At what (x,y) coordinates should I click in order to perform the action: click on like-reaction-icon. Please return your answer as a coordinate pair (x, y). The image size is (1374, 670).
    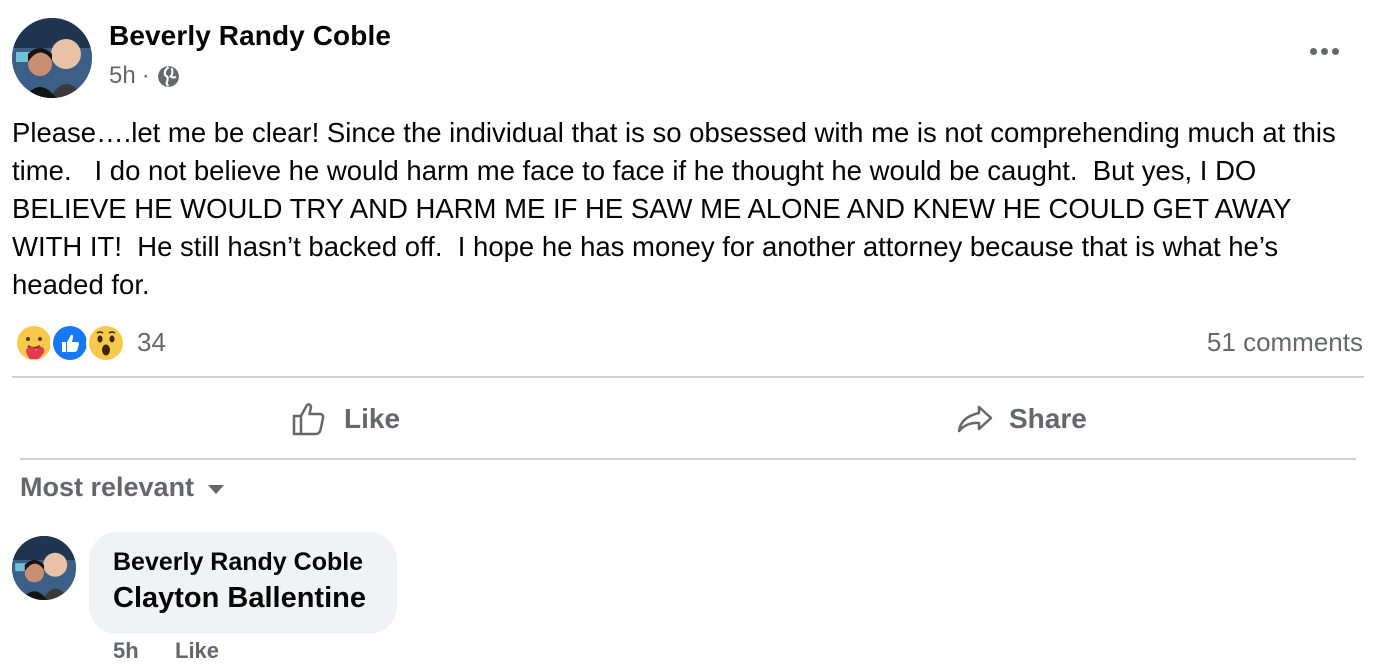
    Looking at the image, I should click on (70, 343).